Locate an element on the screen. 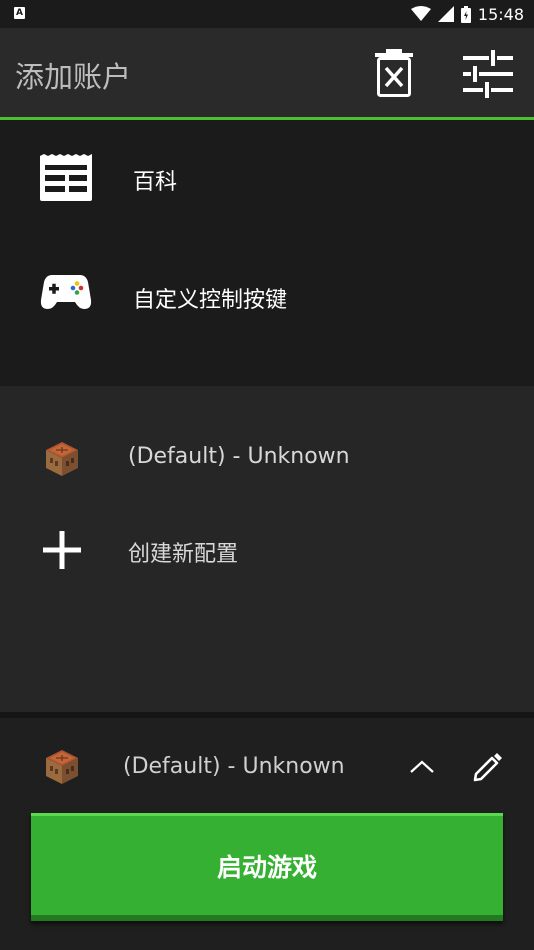 The width and height of the screenshot is (534, 950). menu-item-label: 百科 is located at coordinates (155, 182).